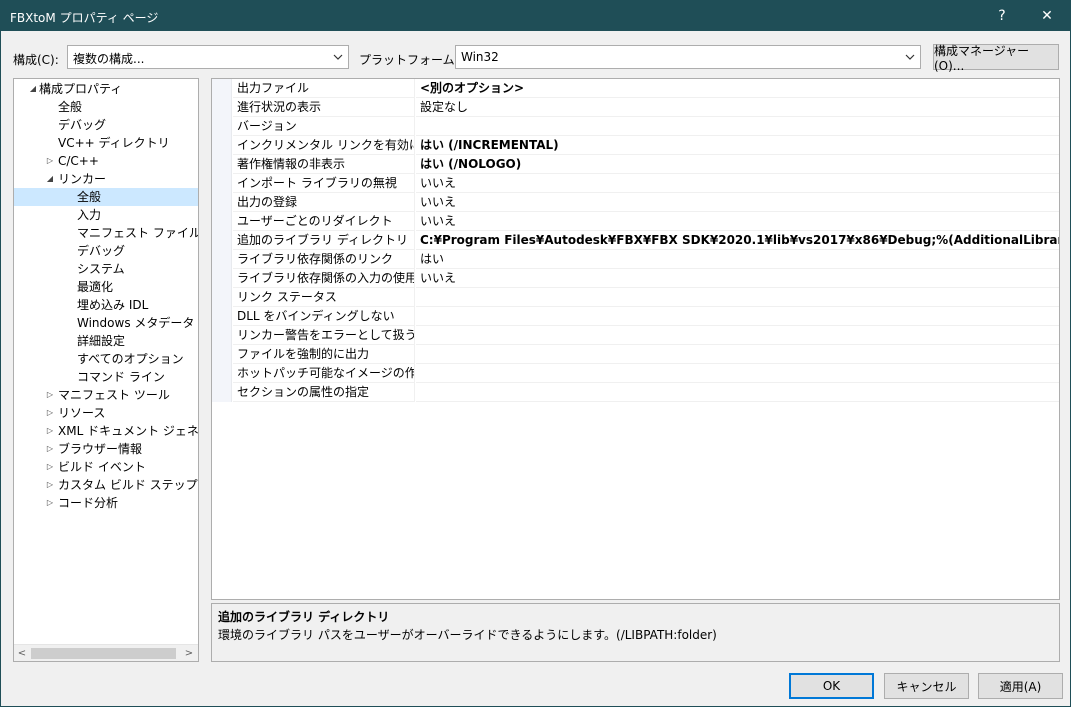  I want to click on property-name: ライブラリ依存関係の入力の使用, so click(324, 278).